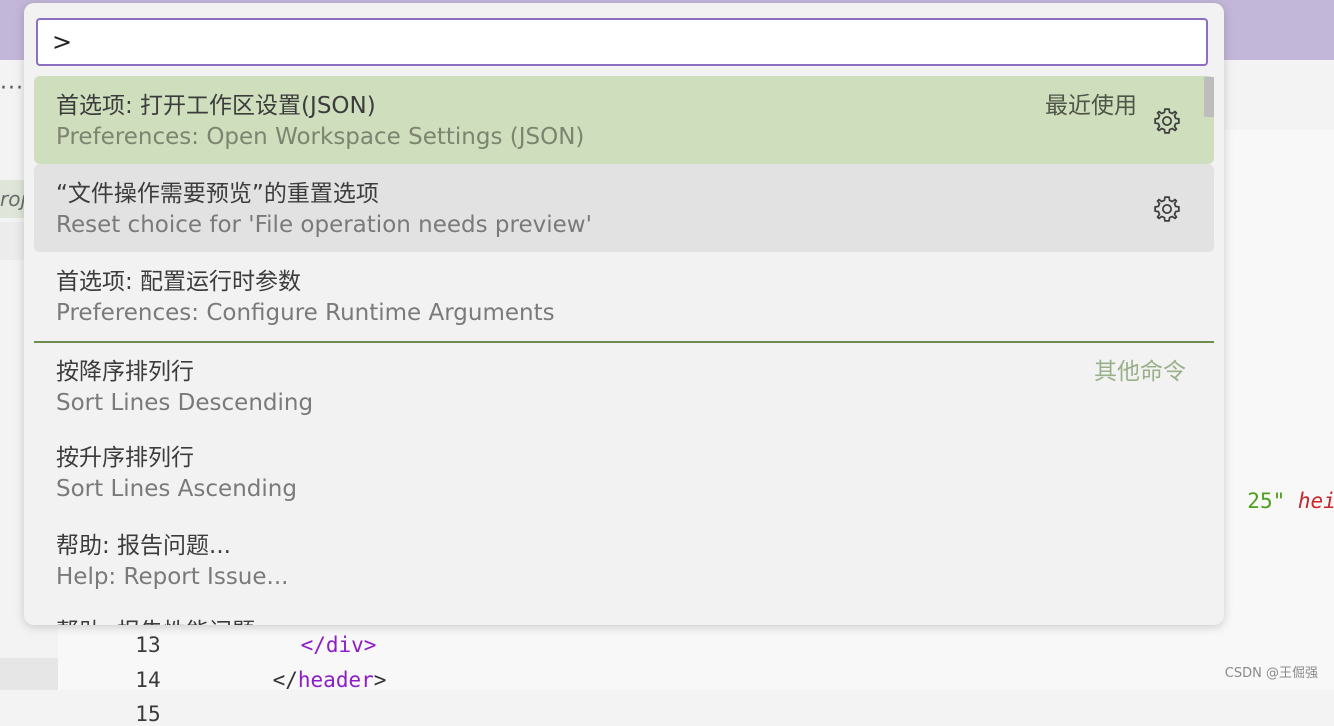 The height and width of the screenshot is (726, 1334). I want to click on code-line-right: 25" heig, so click(1278, 491).